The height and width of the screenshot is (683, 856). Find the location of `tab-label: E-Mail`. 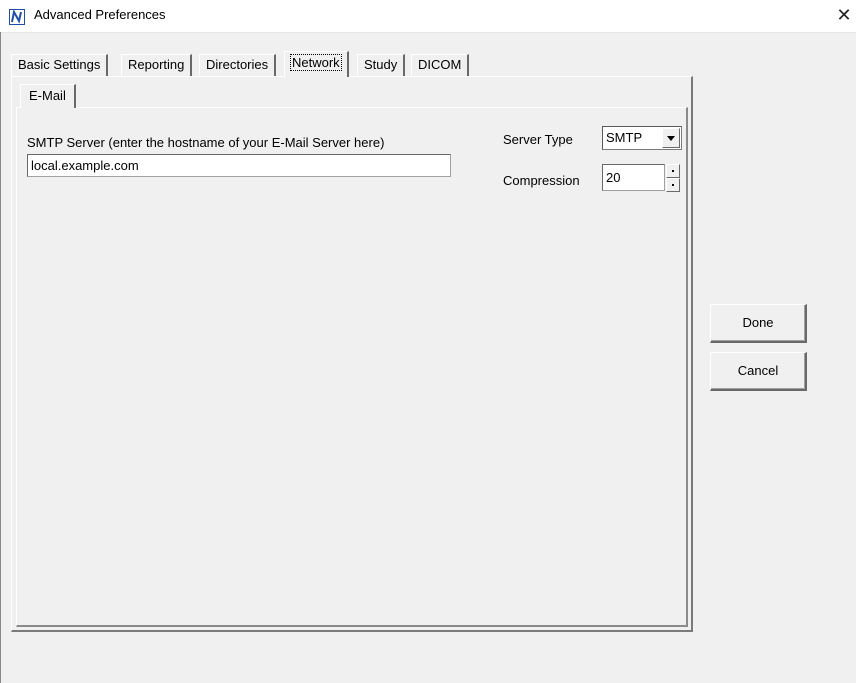

tab-label: E-Mail is located at coordinates (47, 95).